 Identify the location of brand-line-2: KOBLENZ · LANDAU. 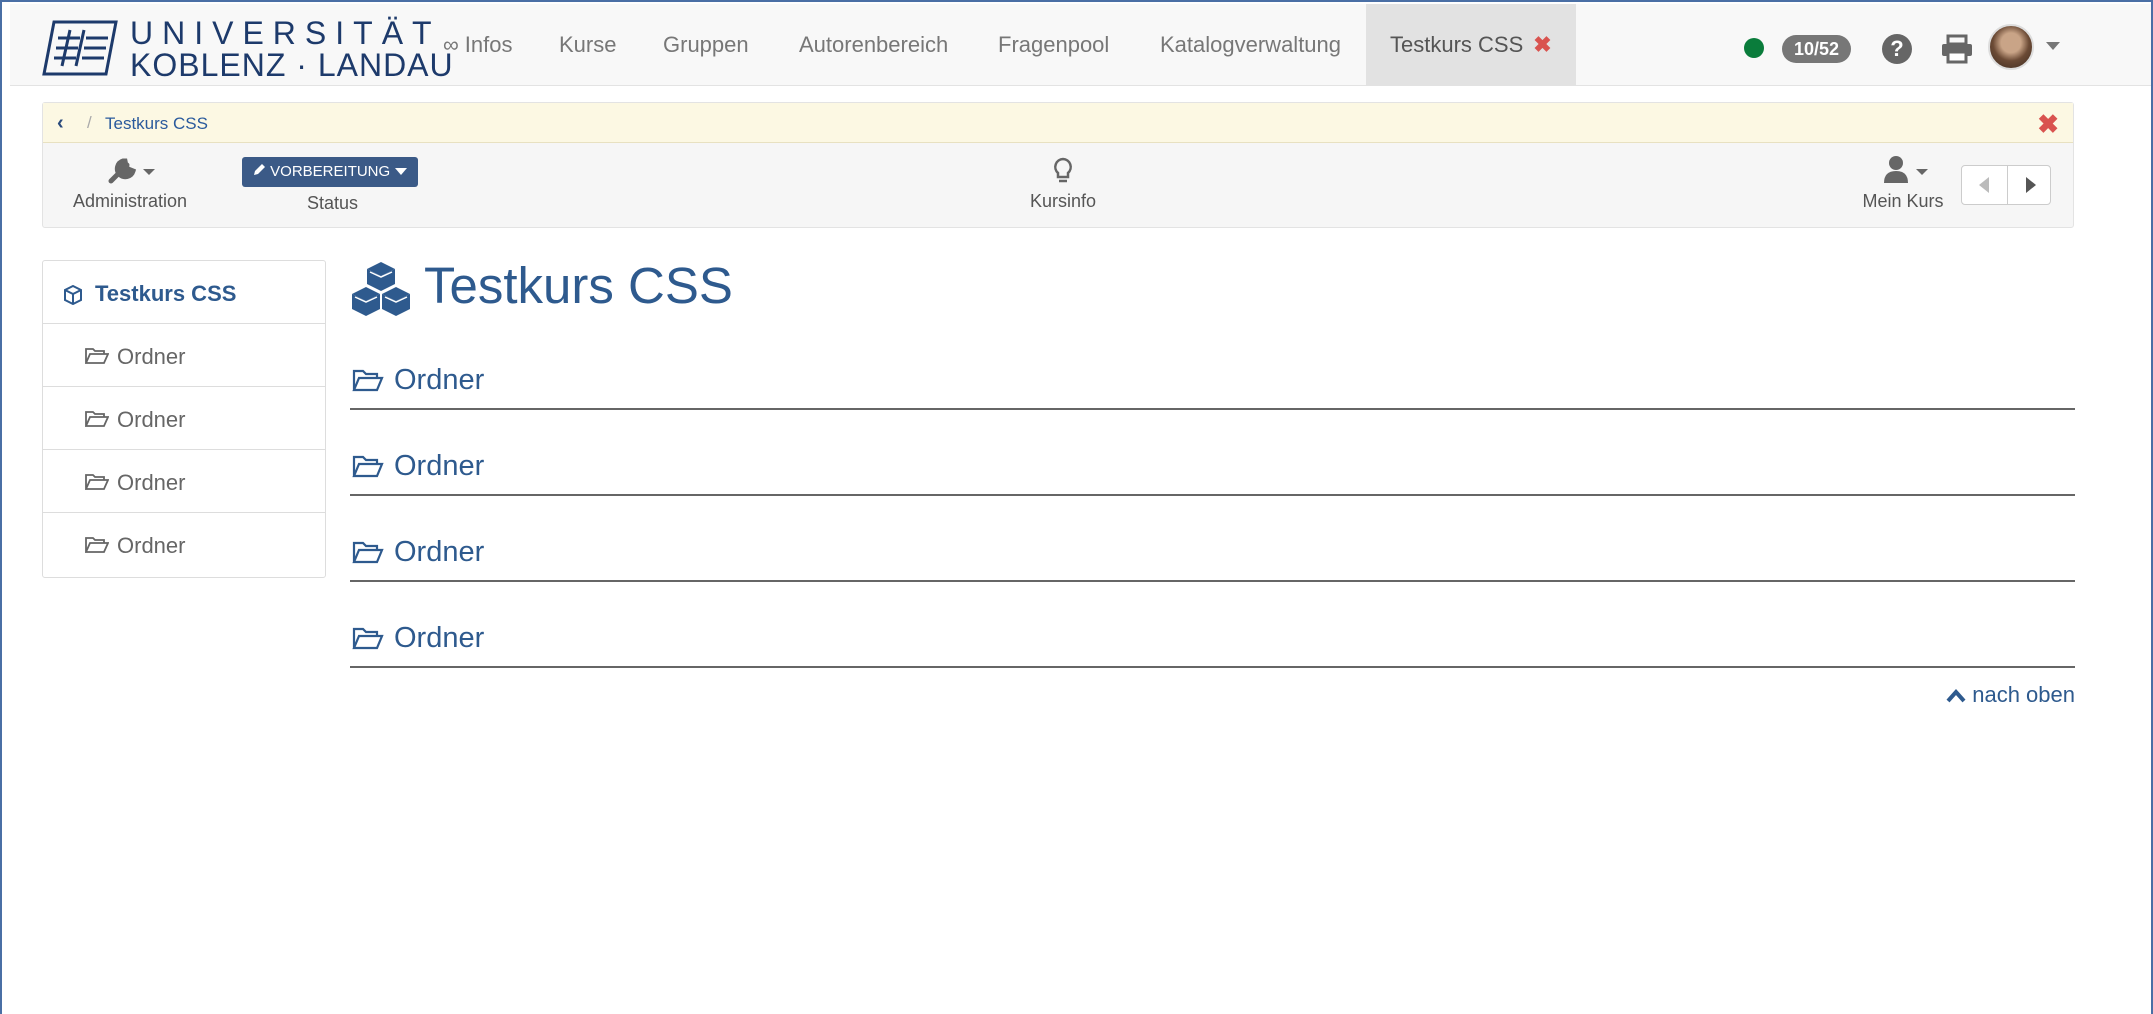
(292, 65).